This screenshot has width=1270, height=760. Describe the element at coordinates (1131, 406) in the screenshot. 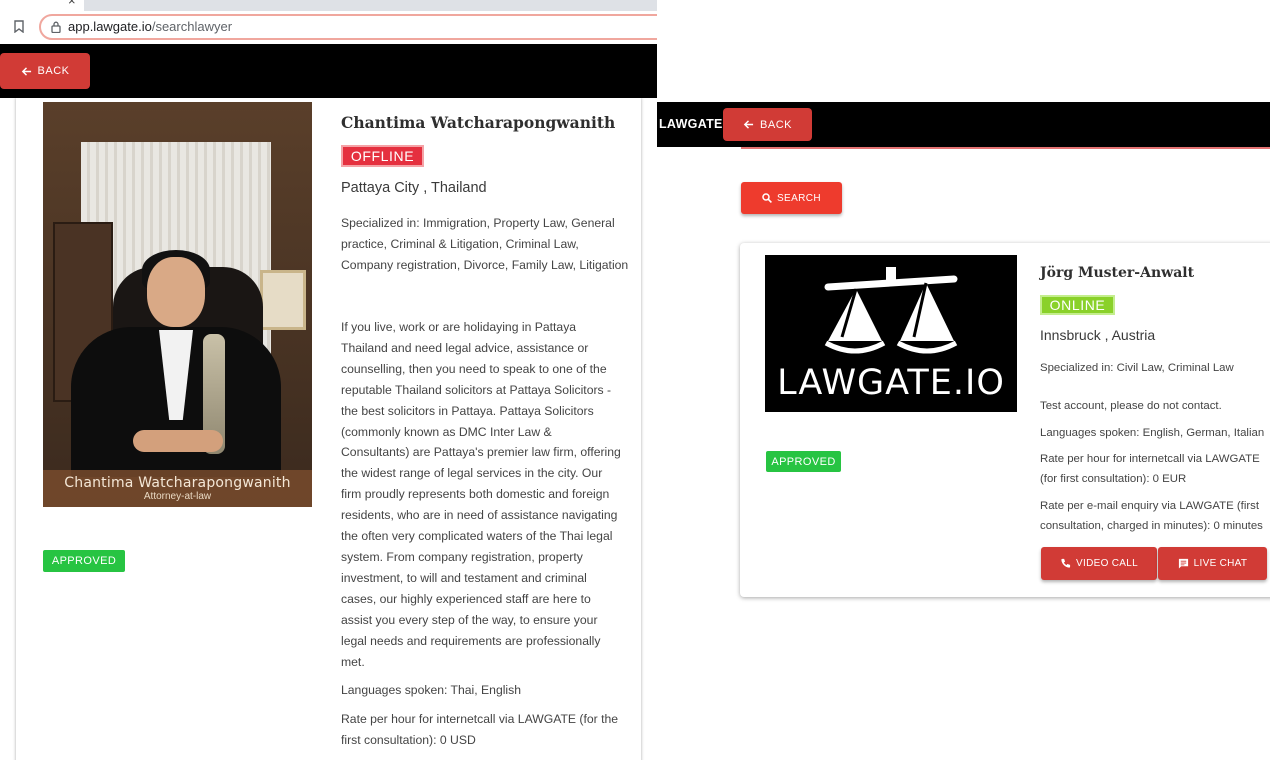

I see `note-text-right: Test account, please do not contact.` at that location.